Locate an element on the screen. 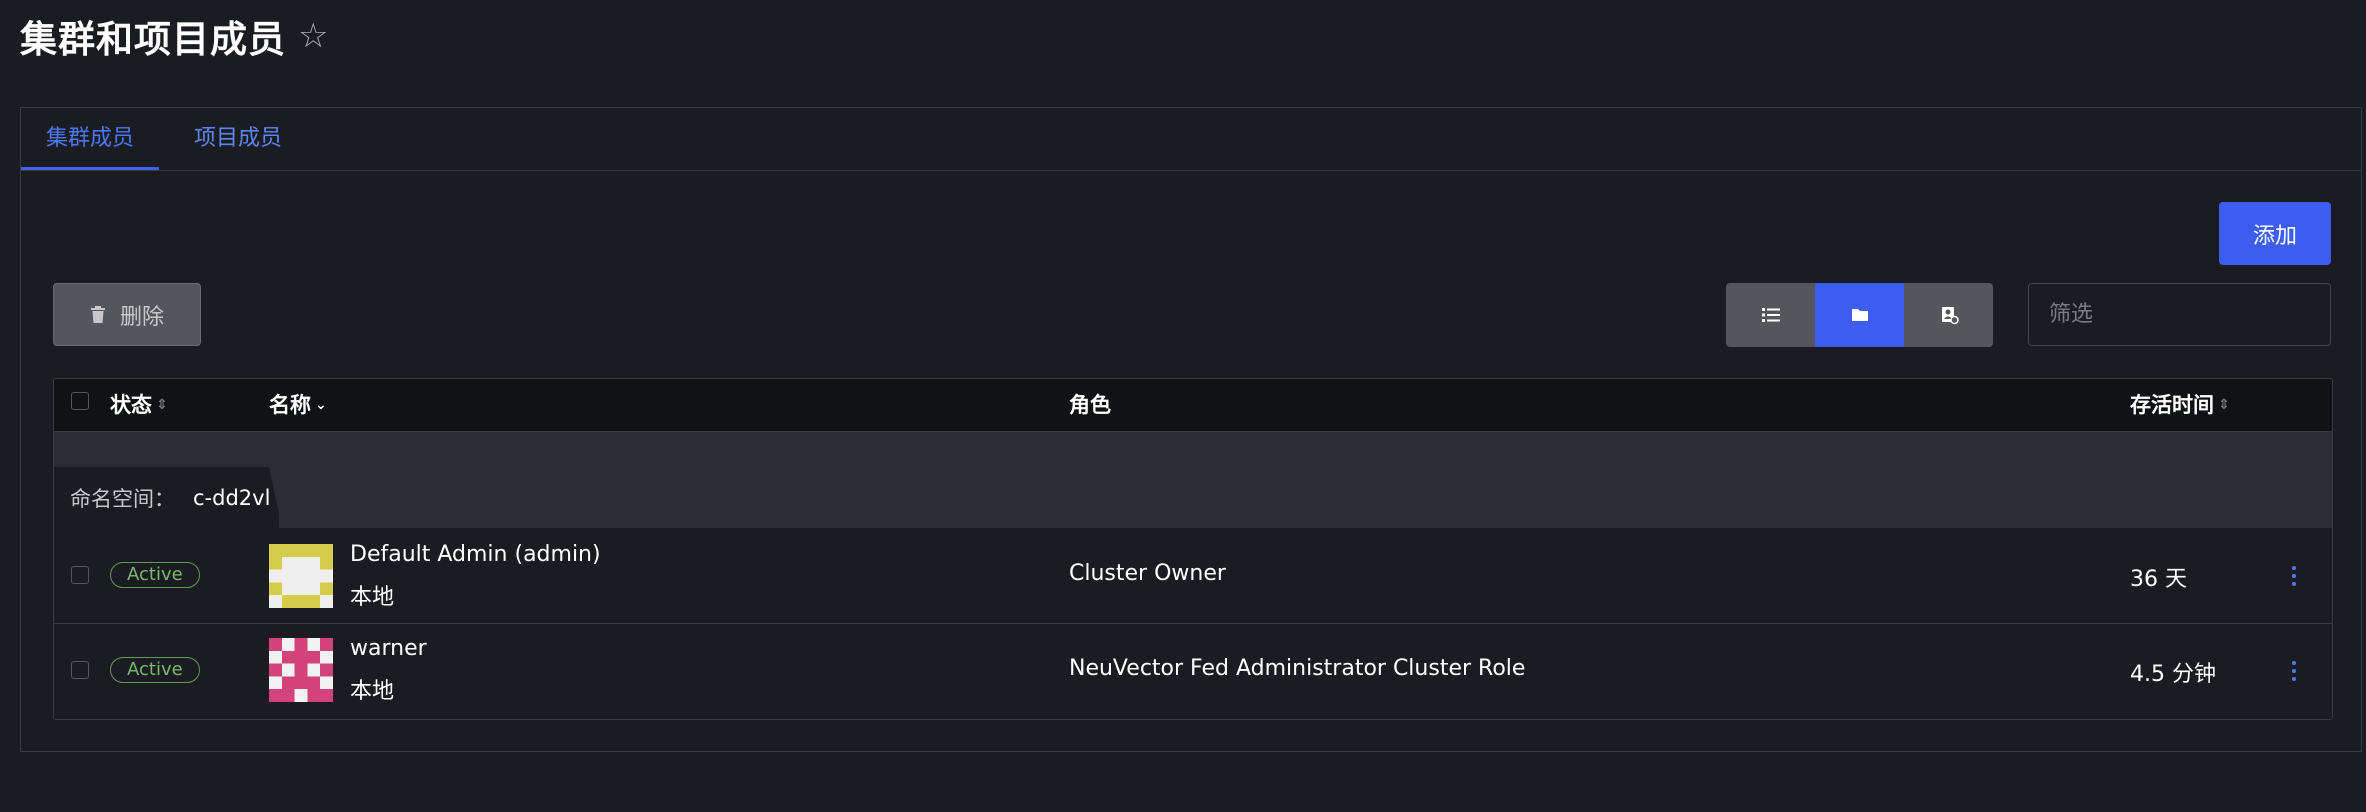  view-mode-toggle is located at coordinates (1859, 315).